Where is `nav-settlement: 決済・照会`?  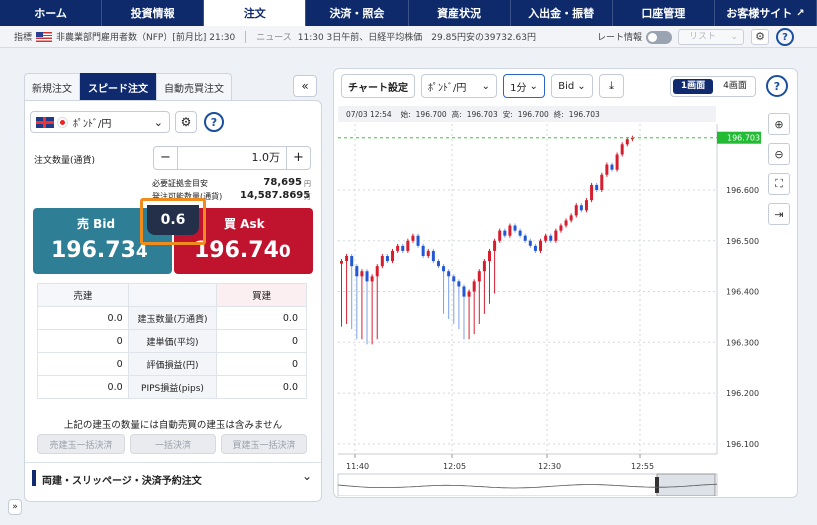
nav-settlement: 決済・照会 is located at coordinates (357, 13).